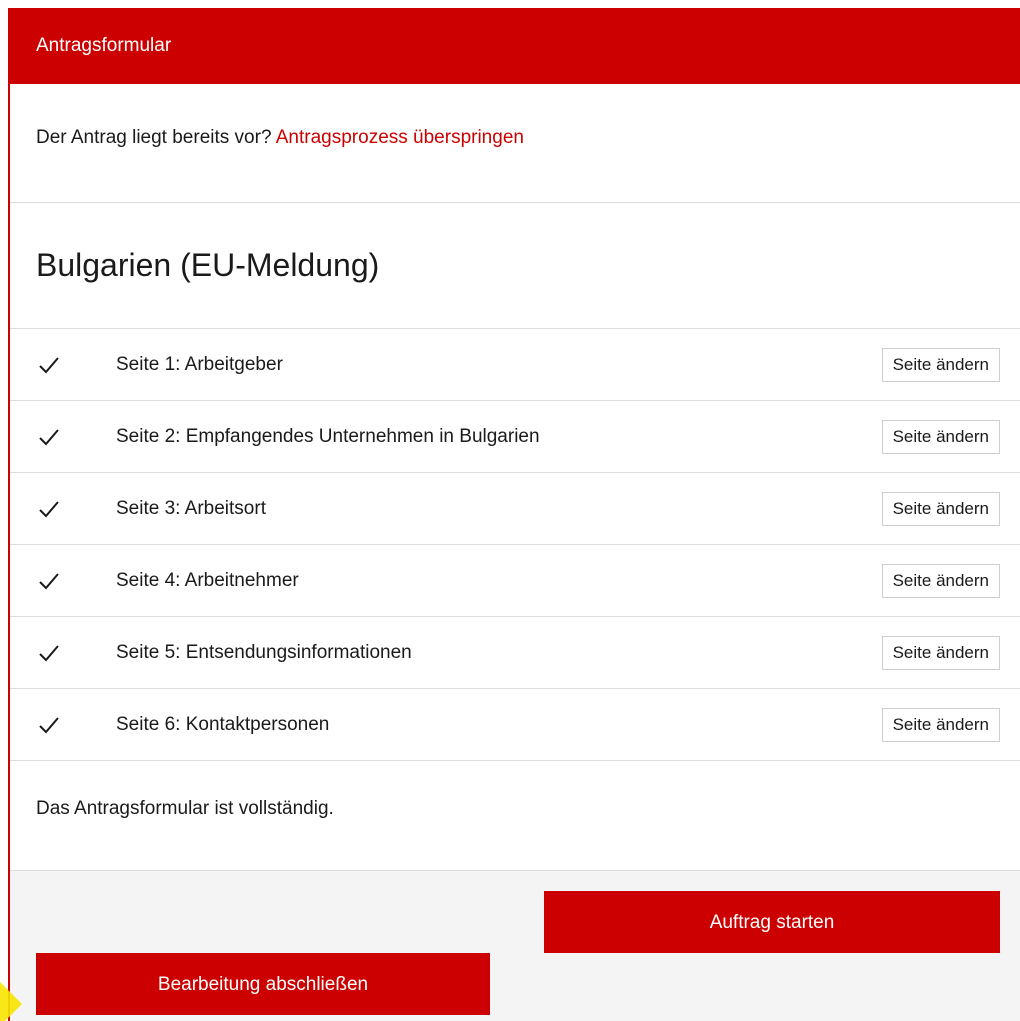 The image size is (1020, 1021). What do you see at coordinates (223, 724) in the screenshot?
I see `step-label: Seite 6: Kontaktpersonen` at bounding box center [223, 724].